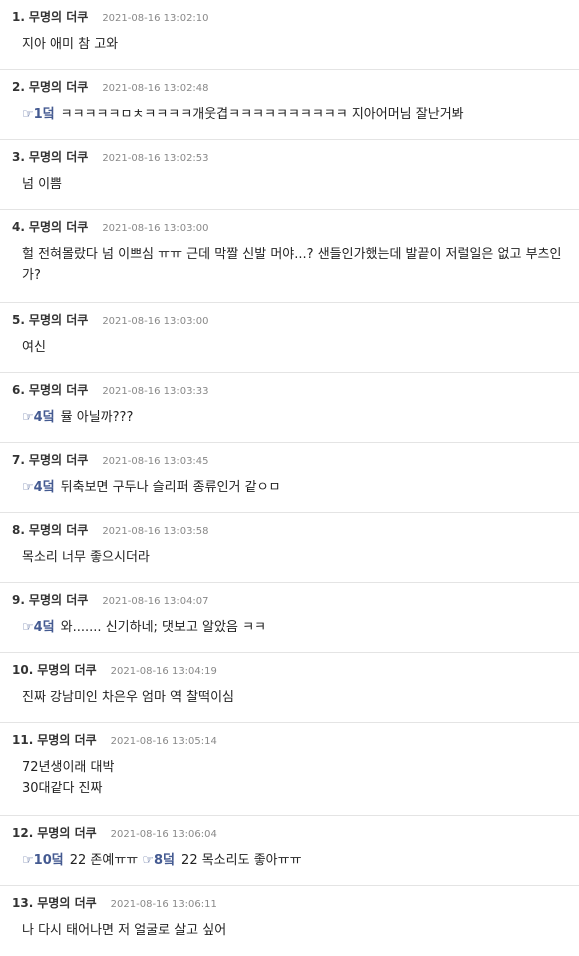 Image resolution: width=579 pixels, height=956 pixels. What do you see at coordinates (18, 390) in the screenshot?
I see `comment-number: 6.` at bounding box center [18, 390].